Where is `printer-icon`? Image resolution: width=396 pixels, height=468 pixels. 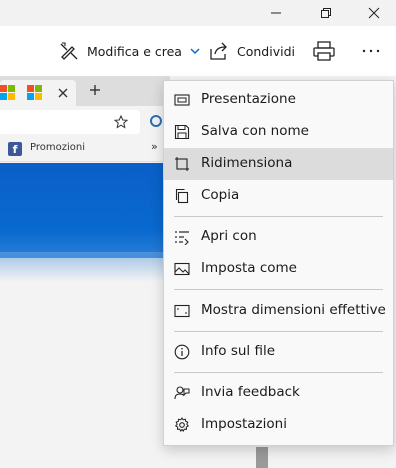
printer-icon is located at coordinates (324, 51).